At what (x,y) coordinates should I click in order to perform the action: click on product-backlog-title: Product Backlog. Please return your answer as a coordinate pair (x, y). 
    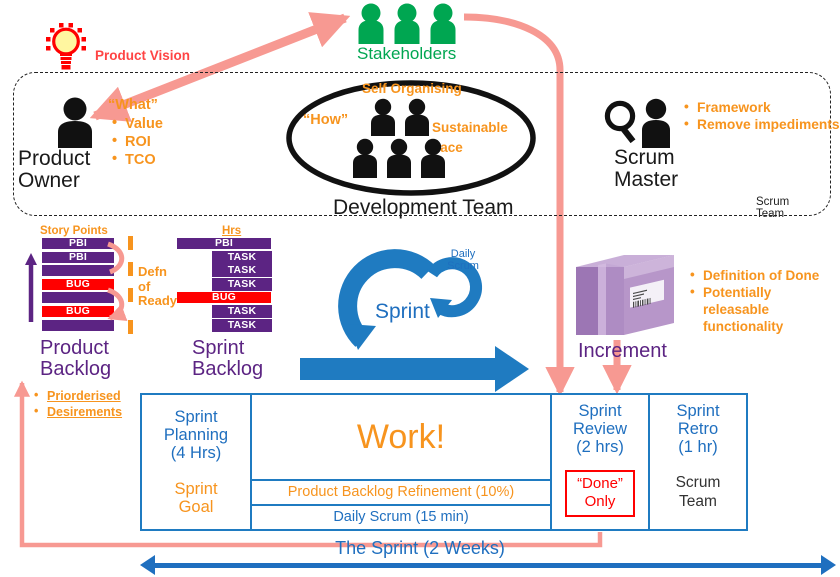
    Looking at the image, I should click on (75, 359).